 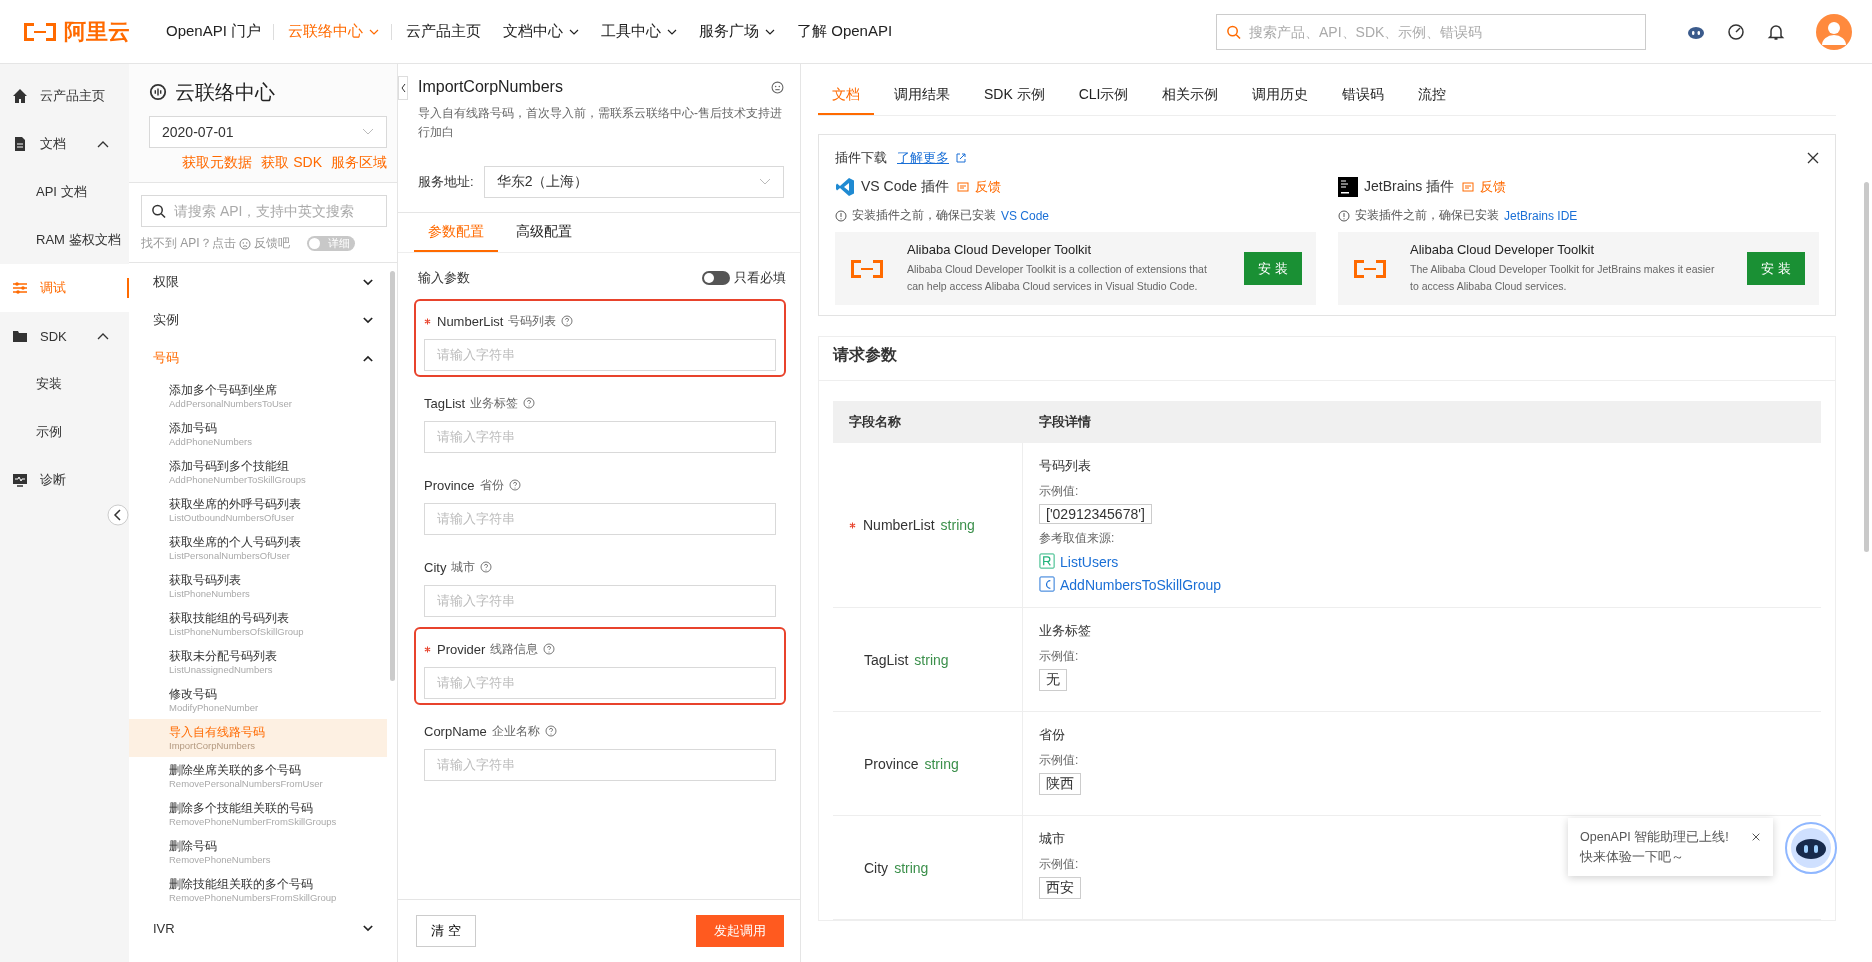 I want to click on api-item: 添加号码到多个技能组 AddPhoneNumberToSkillGroups, so click(x=258, y=472).